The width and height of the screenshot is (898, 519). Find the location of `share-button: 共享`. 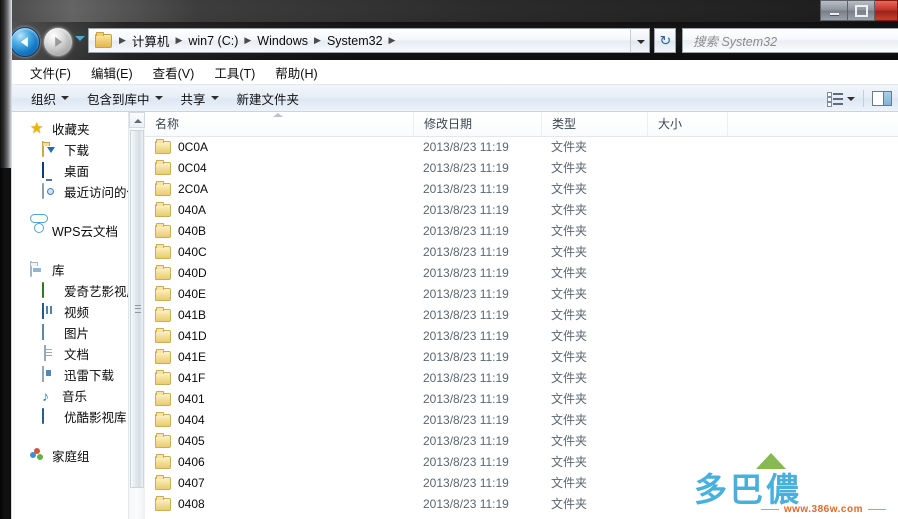

share-button: 共享 is located at coordinates (200, 98).